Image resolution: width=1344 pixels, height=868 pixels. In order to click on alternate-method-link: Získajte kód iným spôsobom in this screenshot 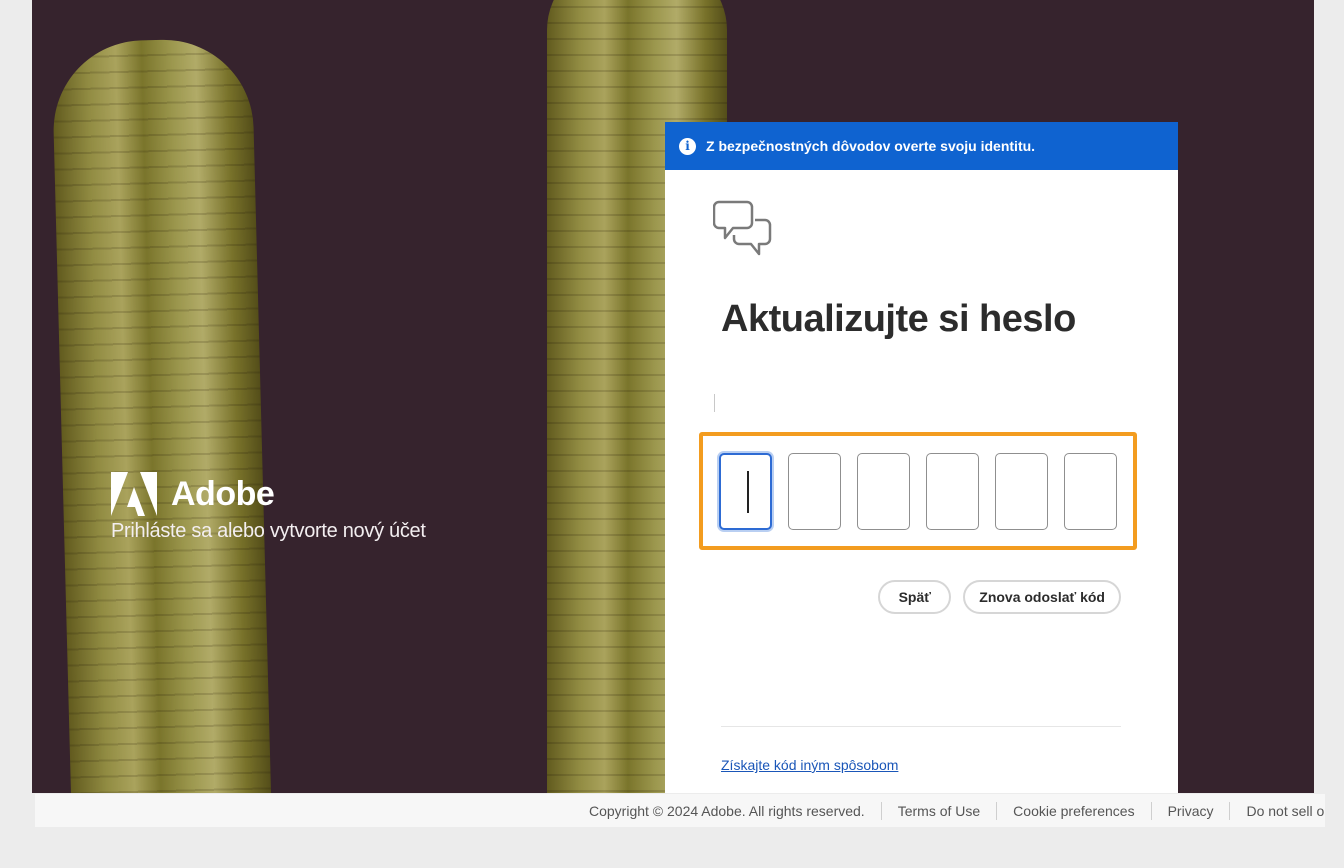, I will do `click(809, 765)`.